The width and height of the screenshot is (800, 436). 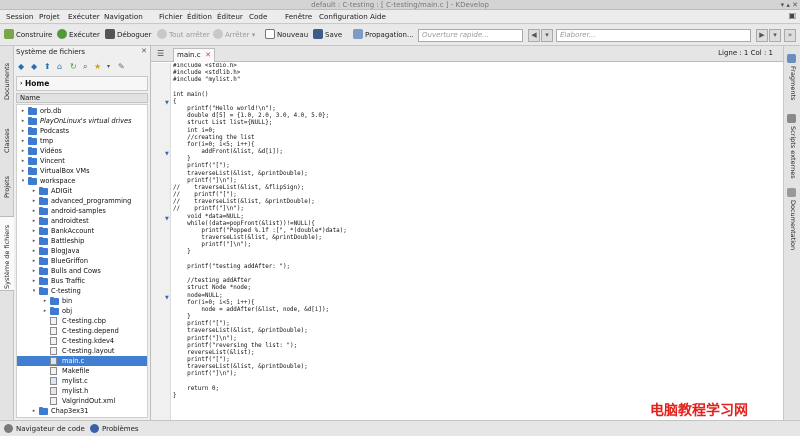 I want to click on menu-configuration: Configuration, so click(x=343, y=16).